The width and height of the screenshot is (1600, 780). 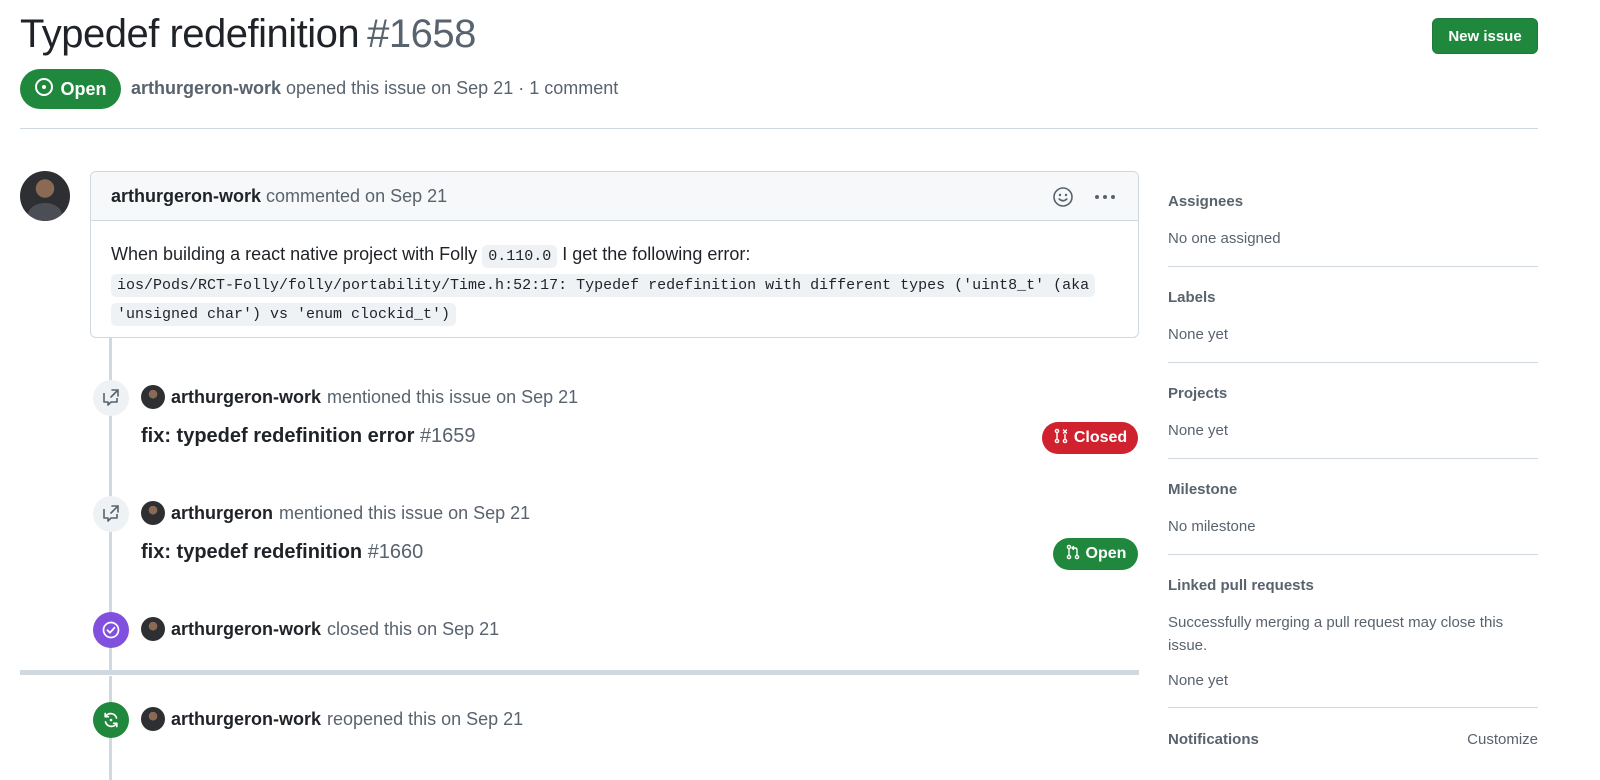 What do you see at coordinates (1084, 197) in the screenshot?
I see `comment-actions` at bounding box center [1084, 197].